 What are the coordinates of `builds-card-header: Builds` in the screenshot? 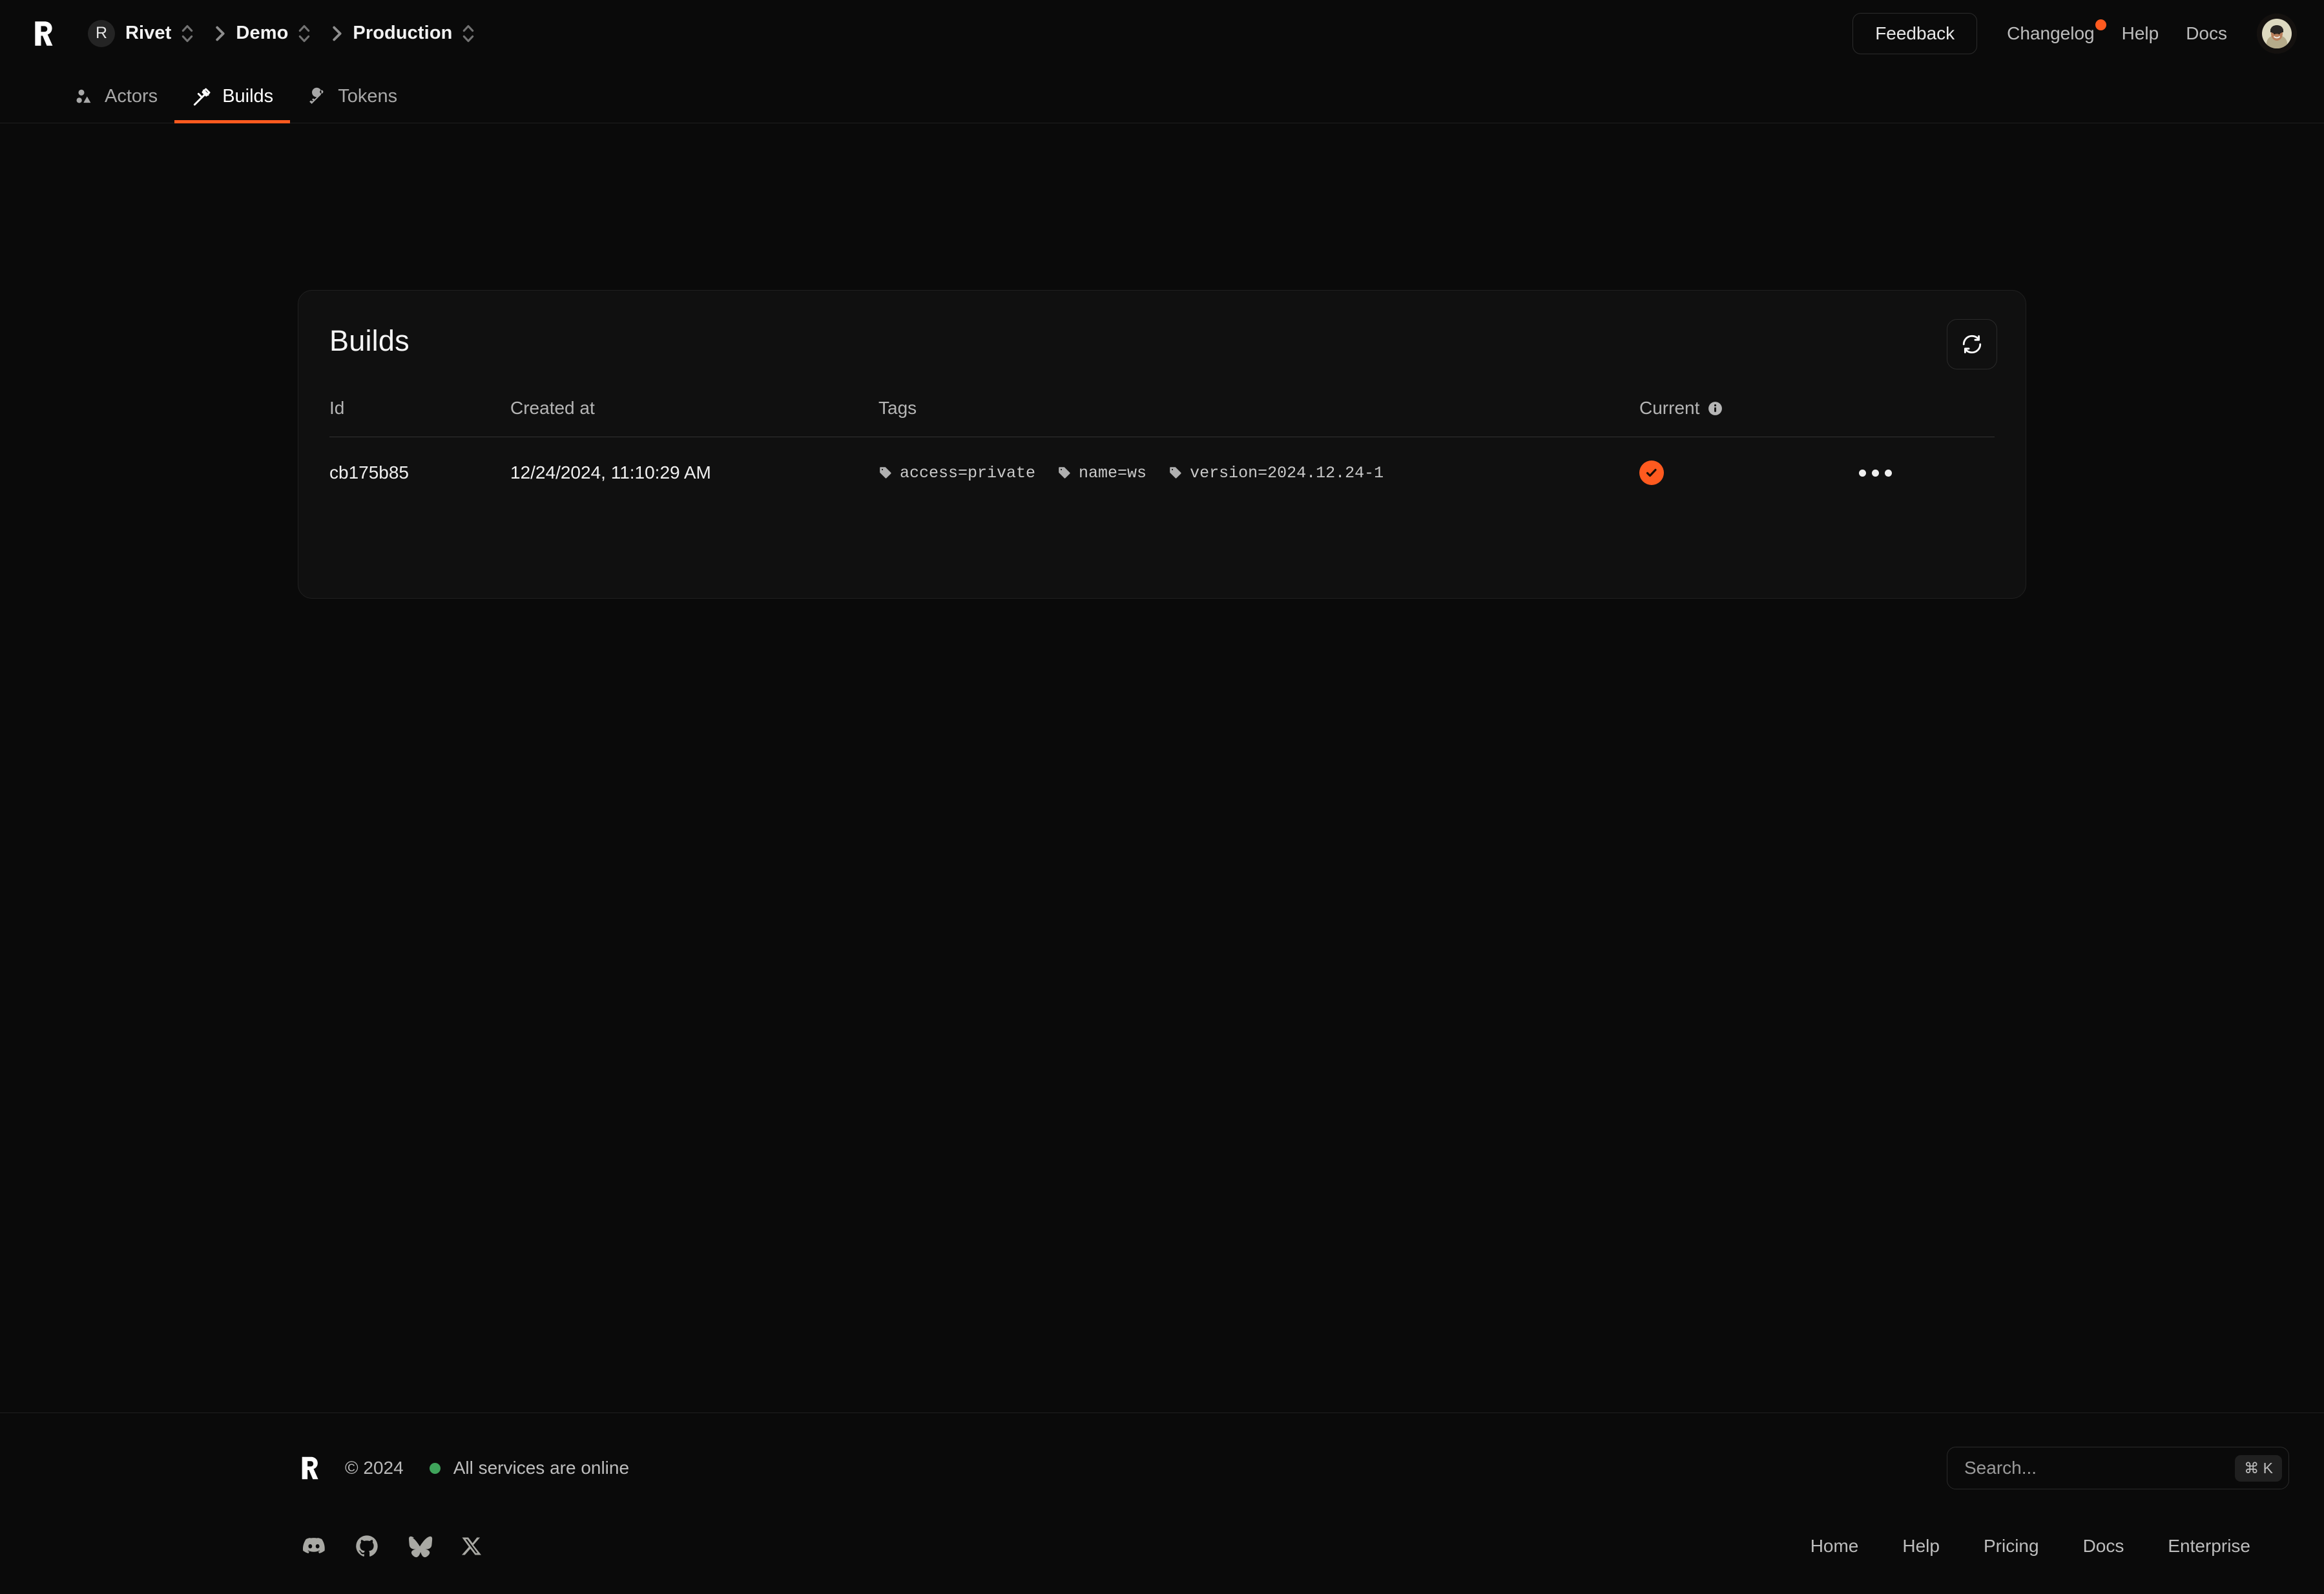 It's located at (1162, 330).